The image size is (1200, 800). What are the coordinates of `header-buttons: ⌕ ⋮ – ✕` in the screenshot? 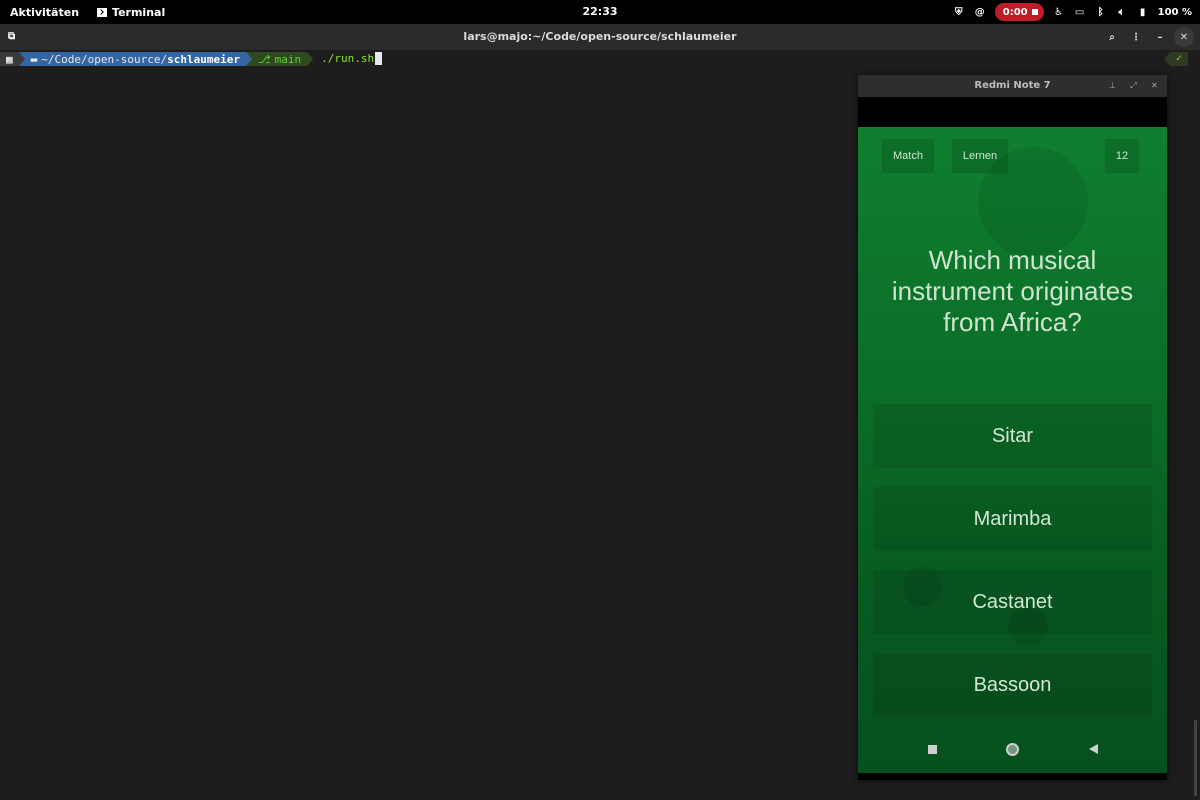 It's located at (1148, 37).